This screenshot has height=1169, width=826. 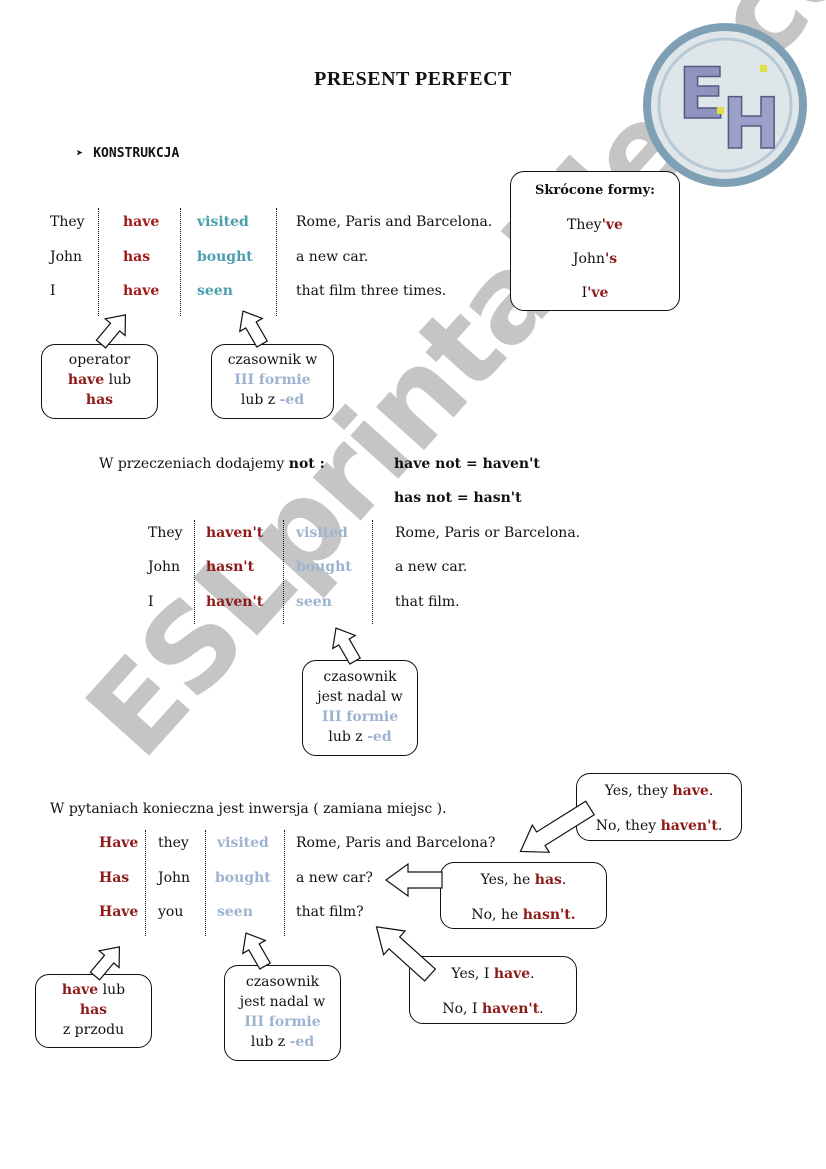 I want to click on operator-note: operator have lub has, so click(x=99, y=381).